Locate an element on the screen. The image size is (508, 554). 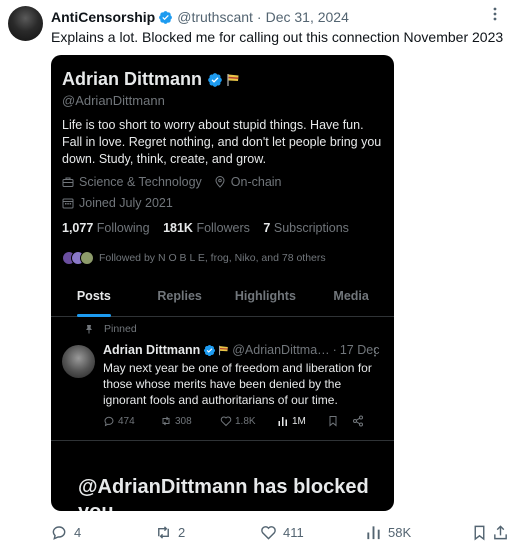
follower-avatar is located at coordinates (87, 258).